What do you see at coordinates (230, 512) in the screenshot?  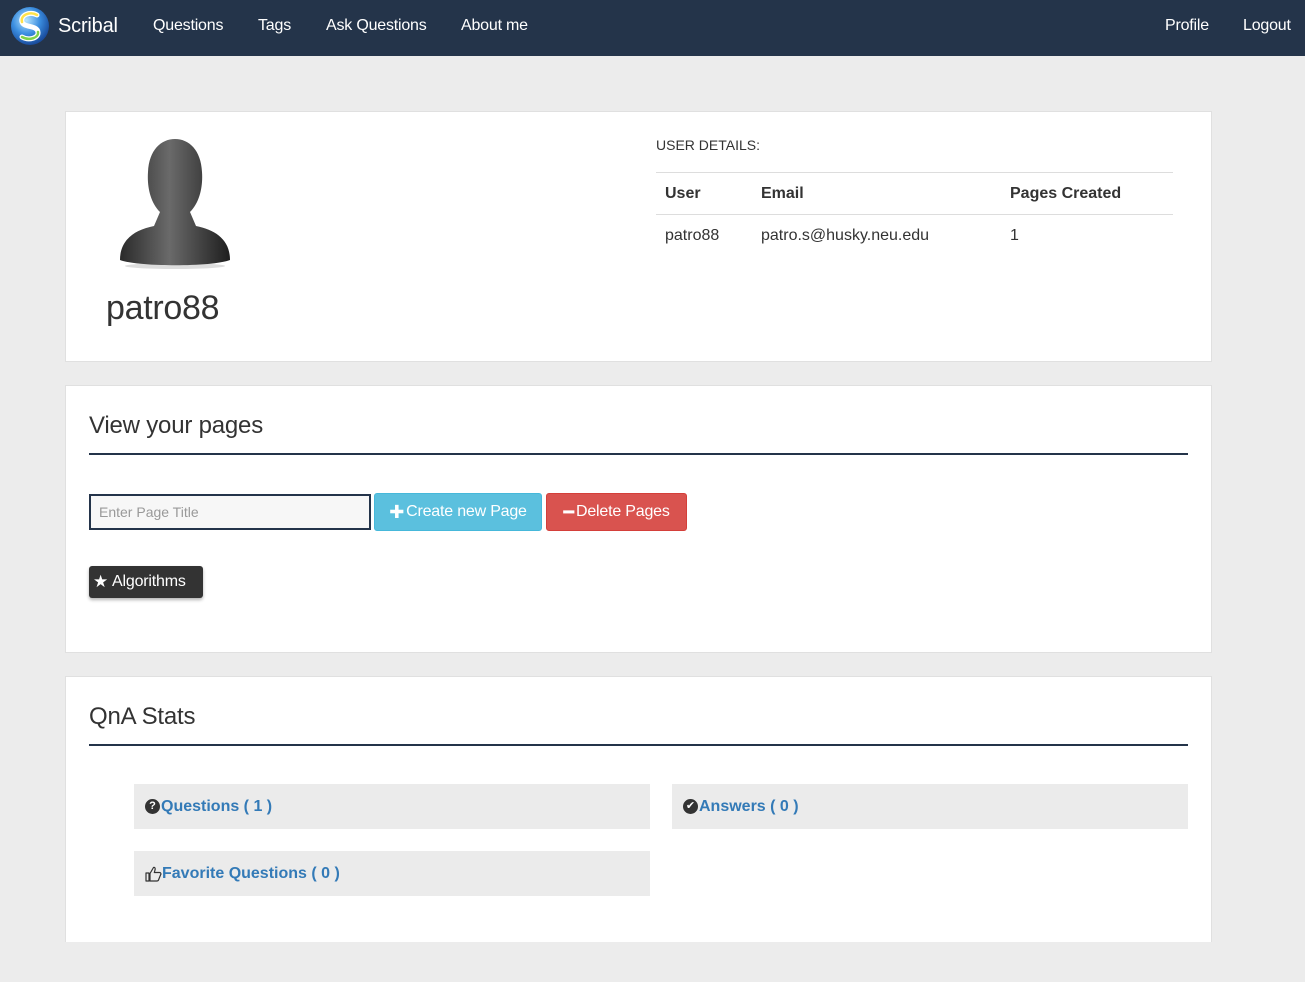 I see `page-title-input` at bounding box center [230, 512].